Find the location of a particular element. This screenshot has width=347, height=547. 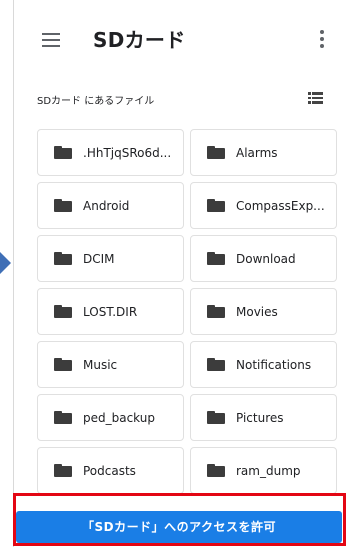

folder-tile: Alarms is located at coordinates (263, 152).